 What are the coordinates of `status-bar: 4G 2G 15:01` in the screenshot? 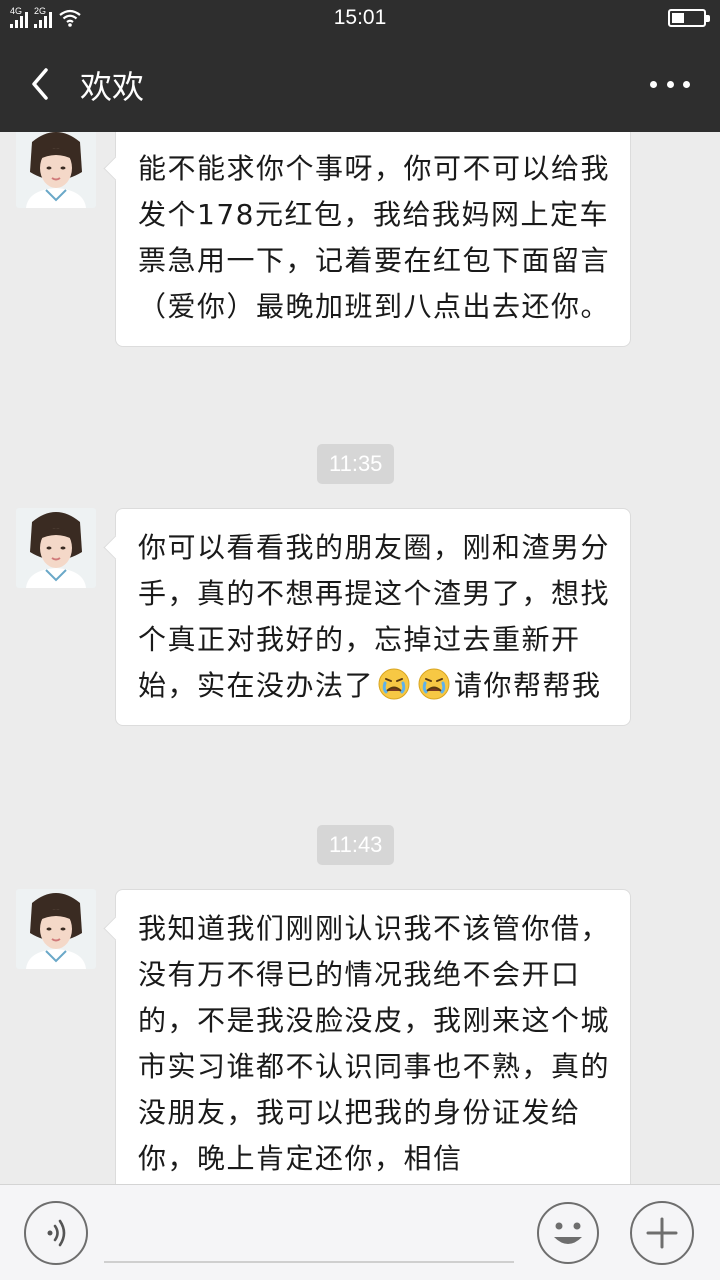 It's located at (360, 18).